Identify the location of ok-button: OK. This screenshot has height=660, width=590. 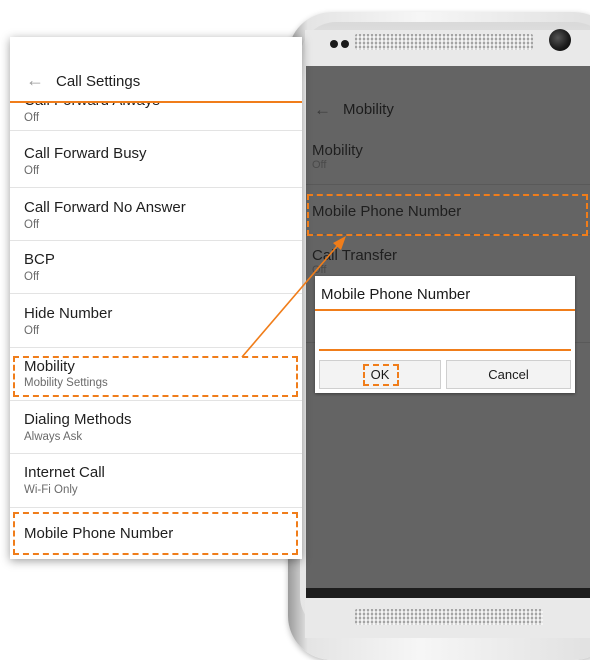
(380, 374).